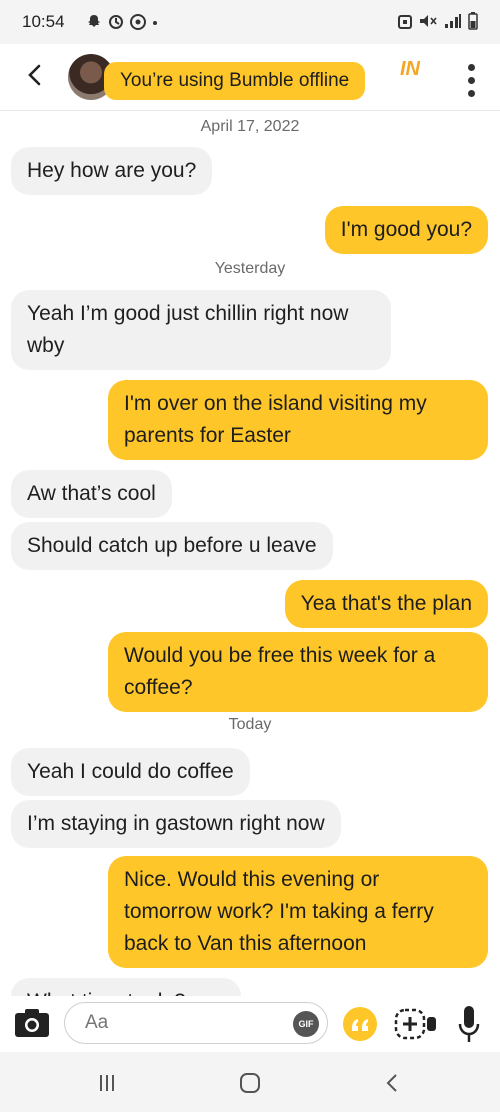 This screenshot has width=500, height=1112. Describe the element at coordinates (94, 21) in the screenshot. I see `snapchat-icon` at that location.